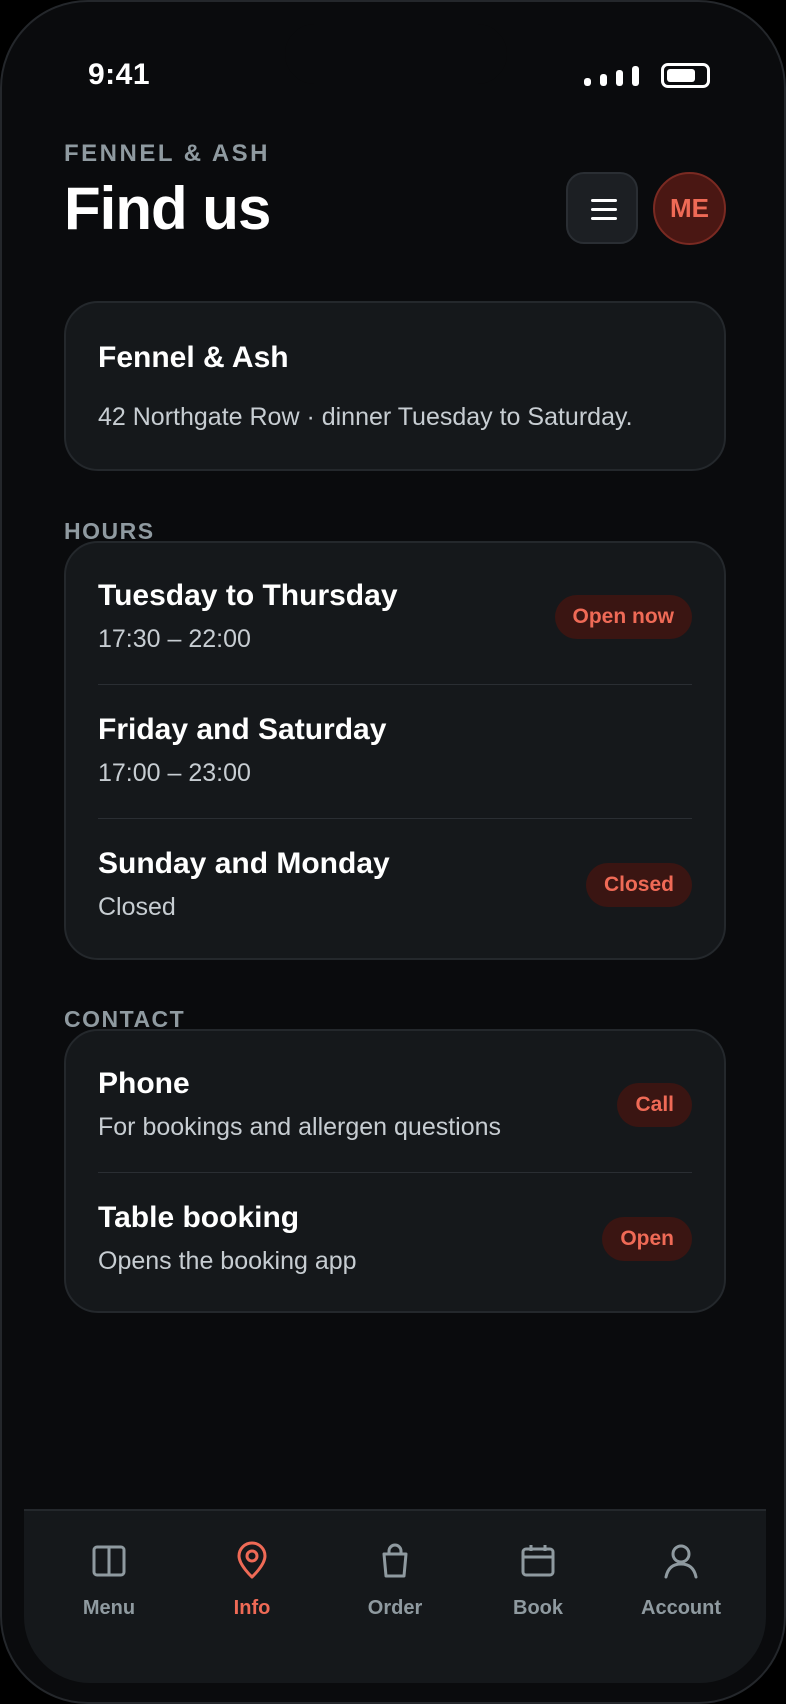 The image size is (786, 1704). Describe the element at coordinates (638, 885) in the screenshot. I see `closed-badge: Closed` at that location.